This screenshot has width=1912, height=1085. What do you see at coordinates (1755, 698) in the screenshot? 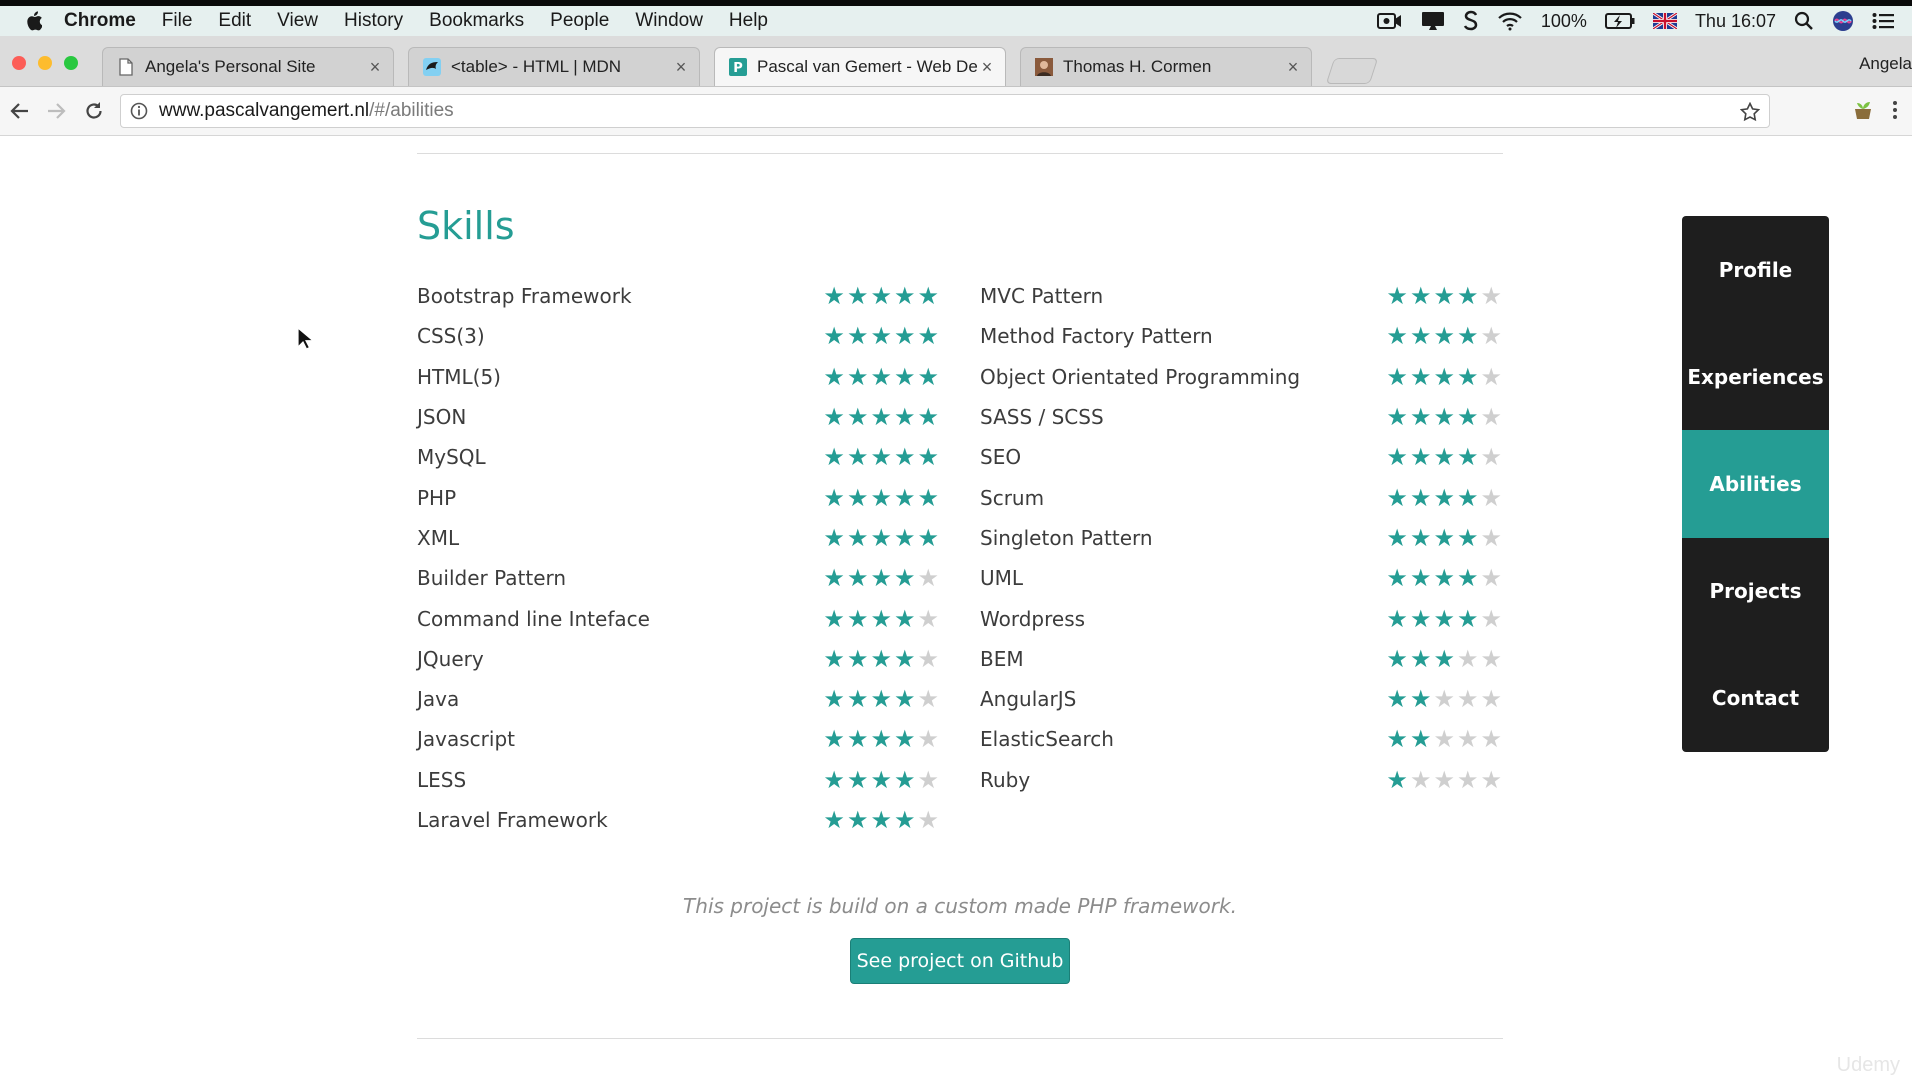
I see `sidenav-item-contact: Contact` at bounding box center [1755, 698].